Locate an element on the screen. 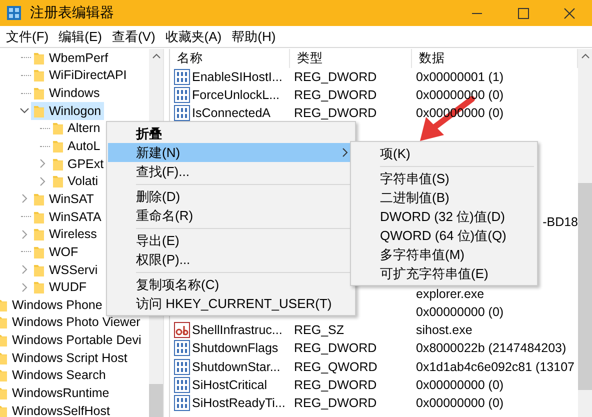 The image size is (592, 417). table-cell: REG_SZ is located at coordinates (319, 330).